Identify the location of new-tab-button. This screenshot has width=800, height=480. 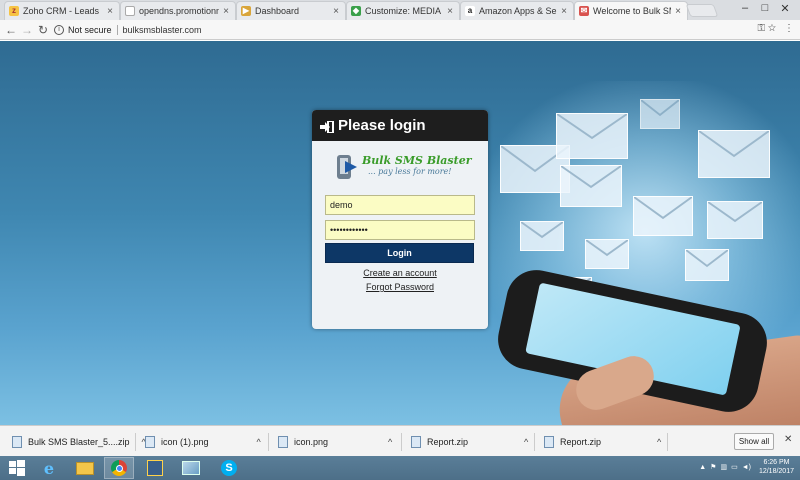
(702, 10).